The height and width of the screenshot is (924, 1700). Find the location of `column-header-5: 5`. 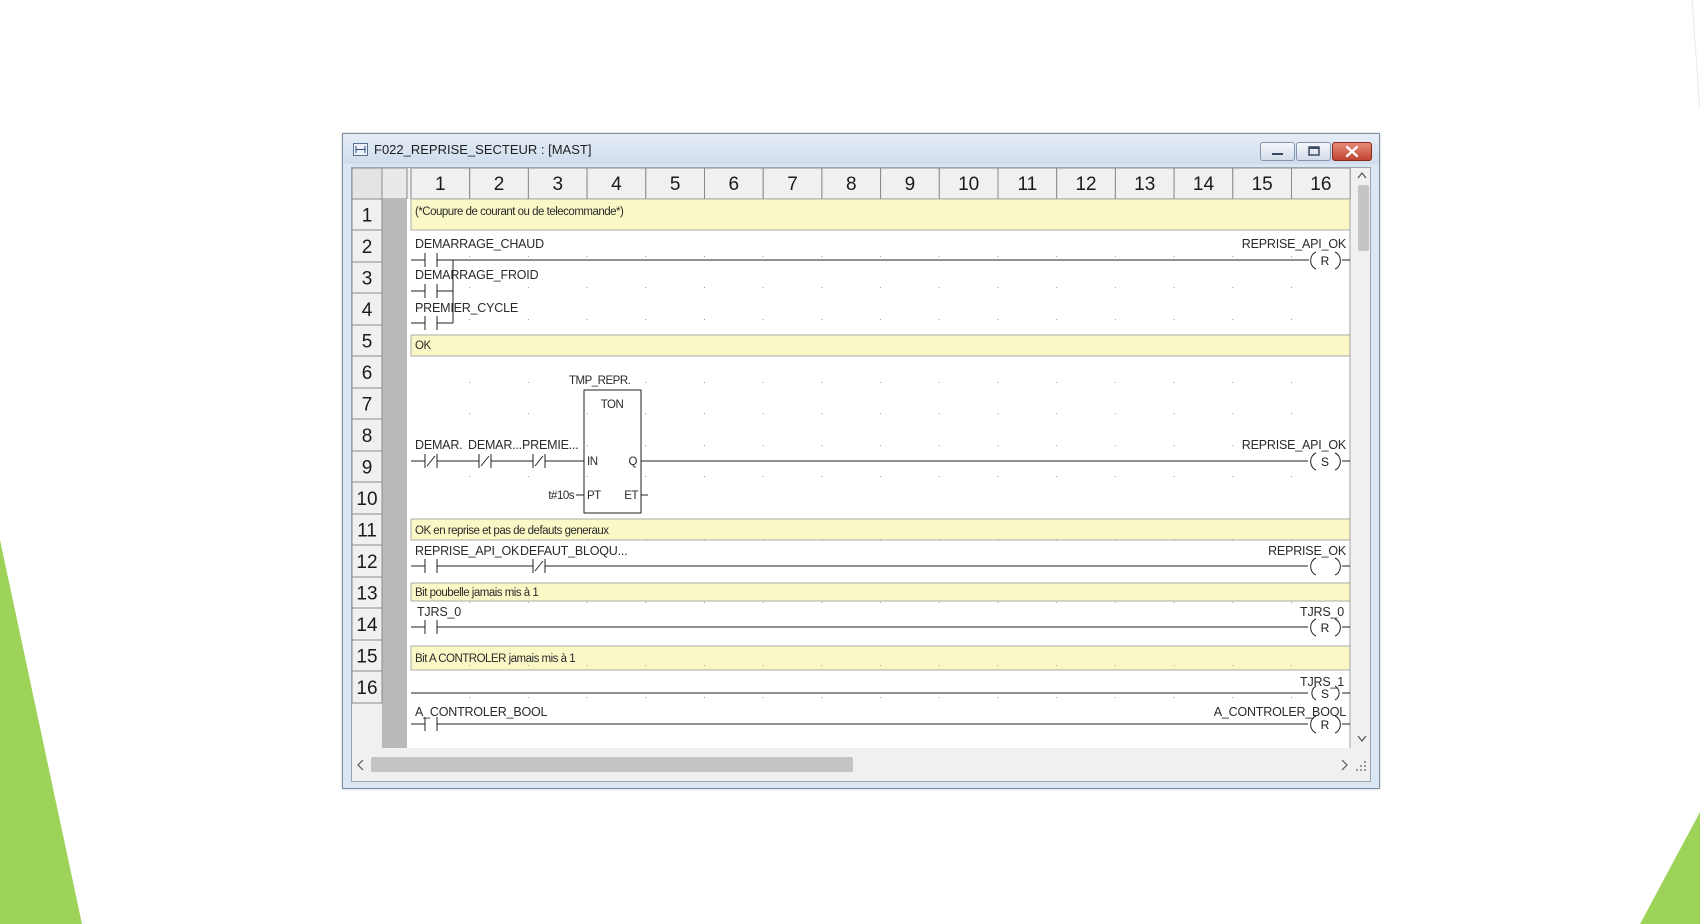

column-header-5: 5 is located at coordinates (675, 184).